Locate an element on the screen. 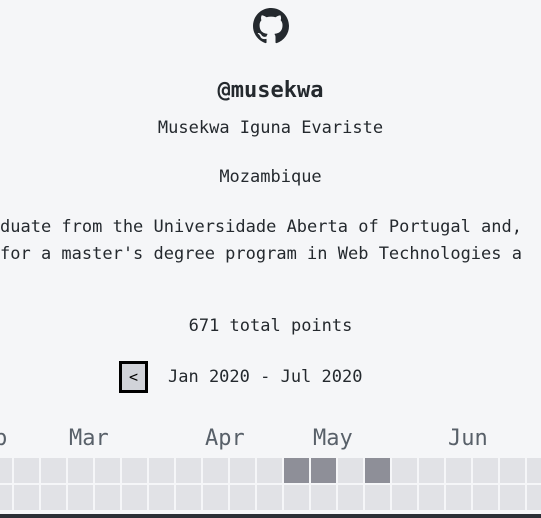  month-label: Mar is located at coordinates (89, 438).